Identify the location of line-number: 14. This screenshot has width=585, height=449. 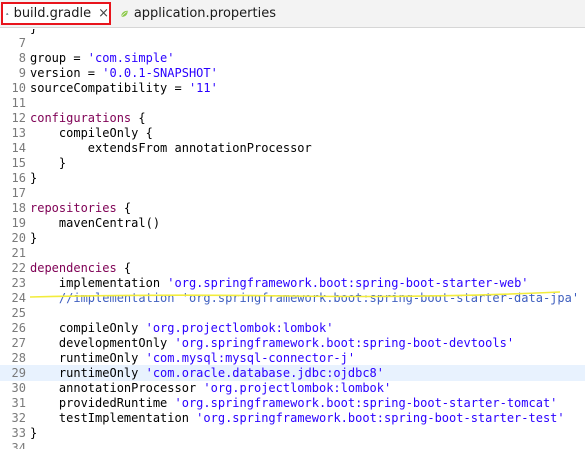
(18, 148).